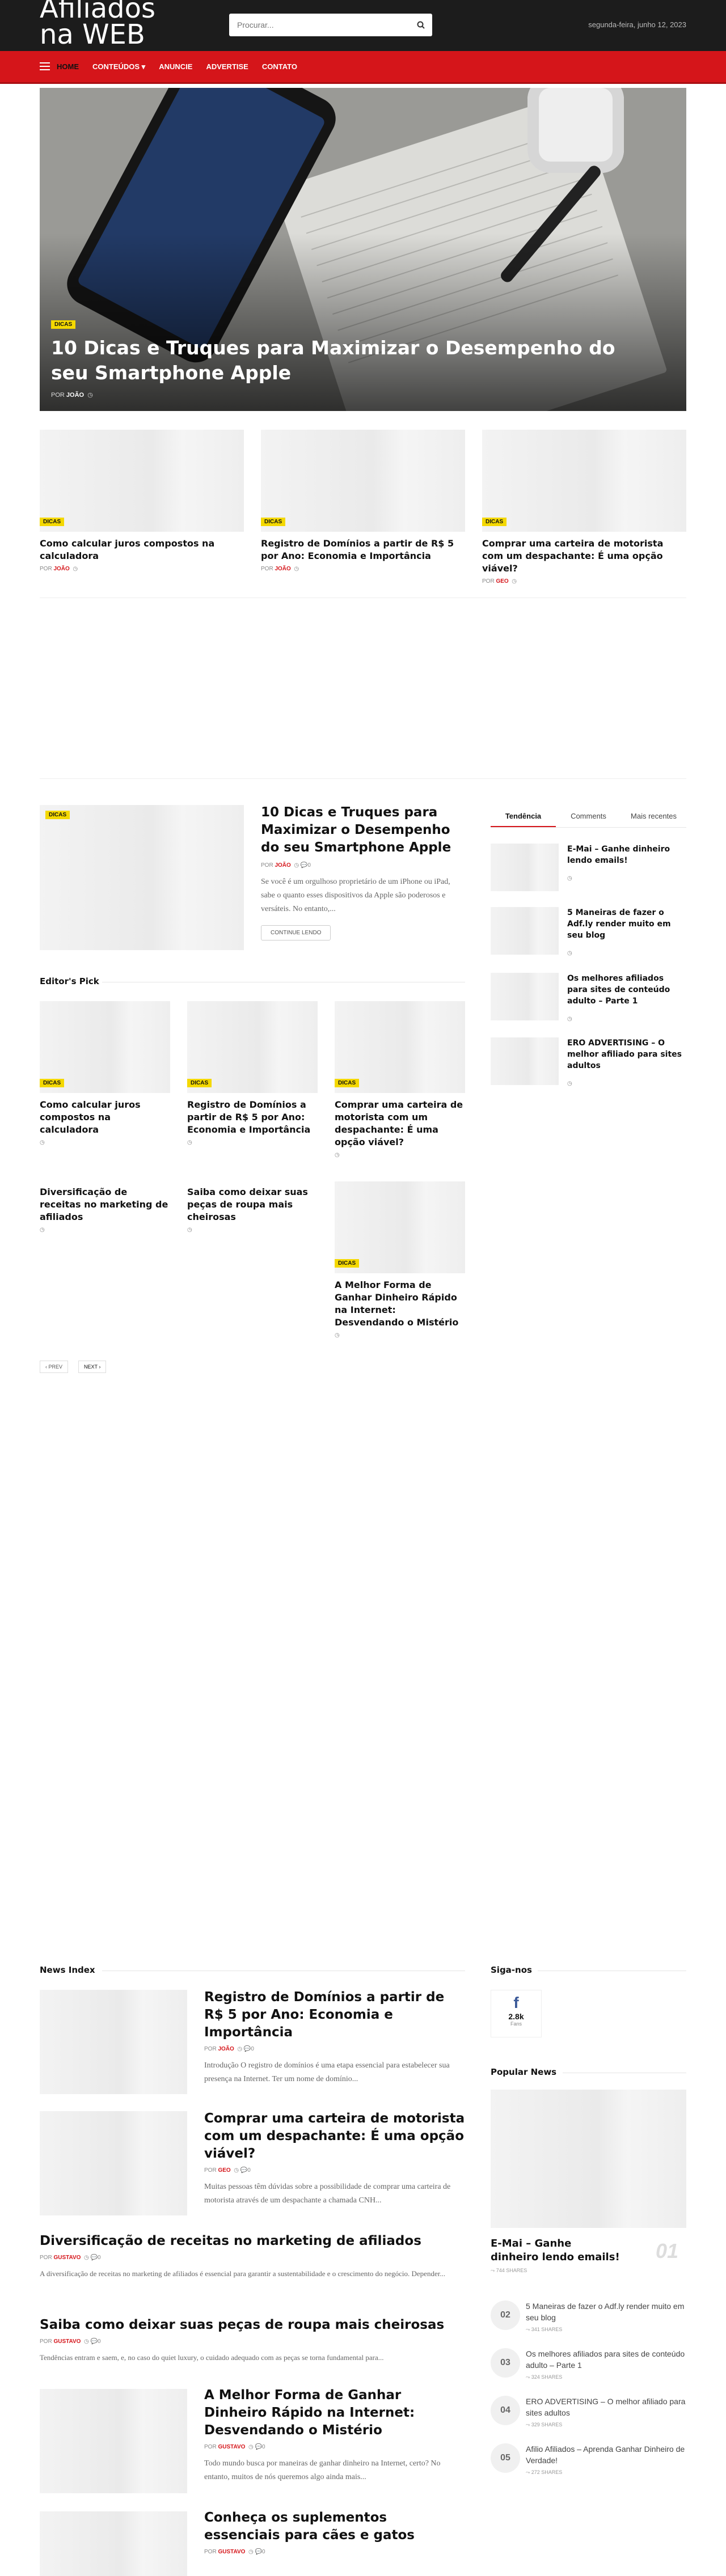 This screenshot has height=2576, width=726. I want to click on clock-icon: ◷, so click(239, 2049).